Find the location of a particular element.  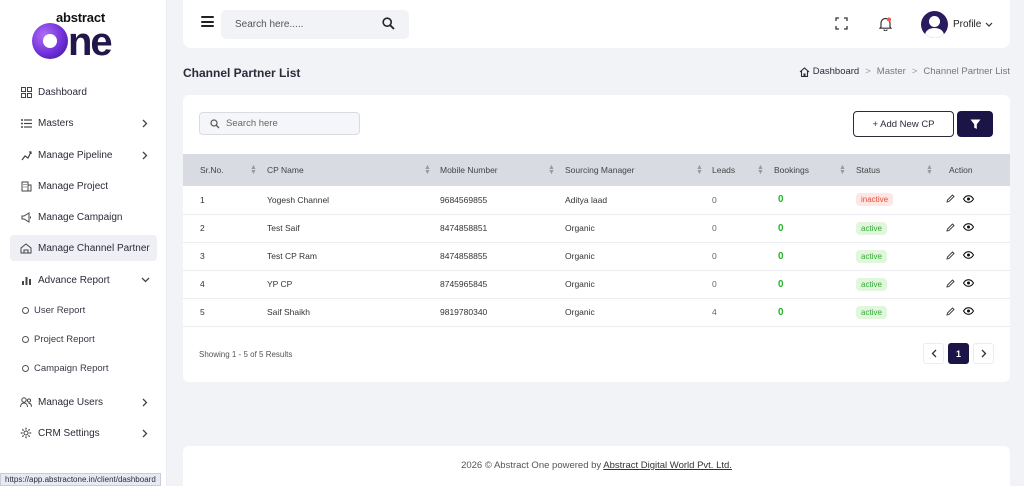

table-row: 4 YP CP 8745965845 Organic 0 0 active is located at coordinates (596, 284).